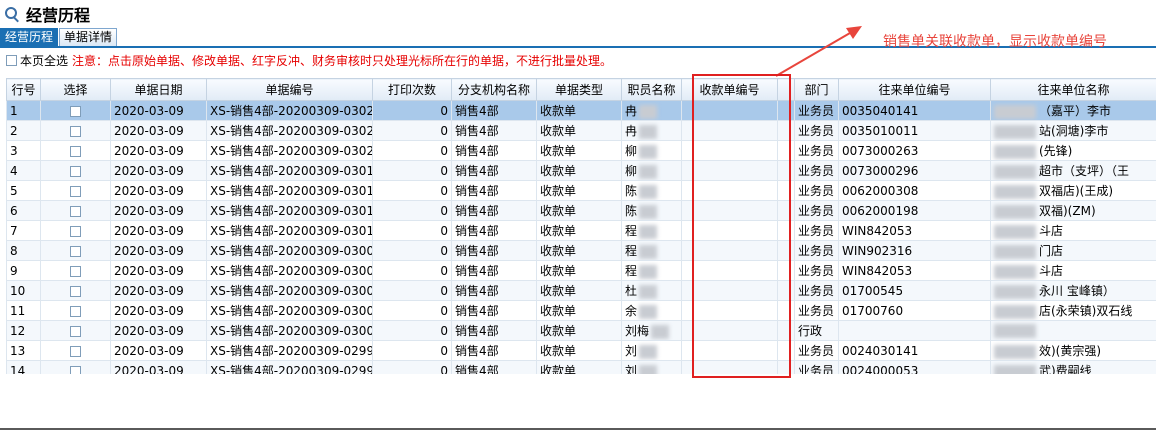  I want to click on row-number-cell: 11, so click(23, 310).